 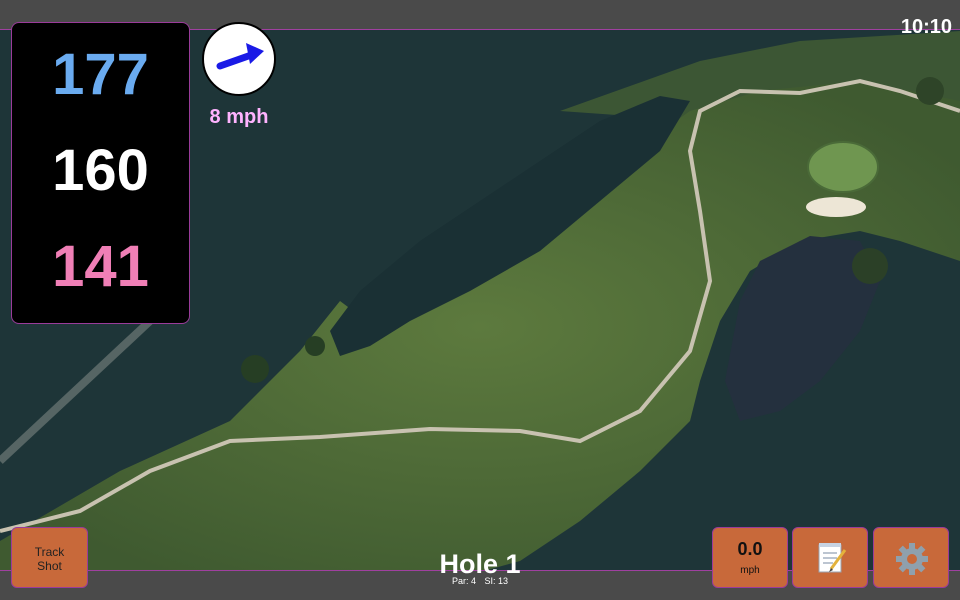 What do you see at coordinates (100, 266) in the screenshot?
I see `front-distance: 141` at bounding box center [100, 266].